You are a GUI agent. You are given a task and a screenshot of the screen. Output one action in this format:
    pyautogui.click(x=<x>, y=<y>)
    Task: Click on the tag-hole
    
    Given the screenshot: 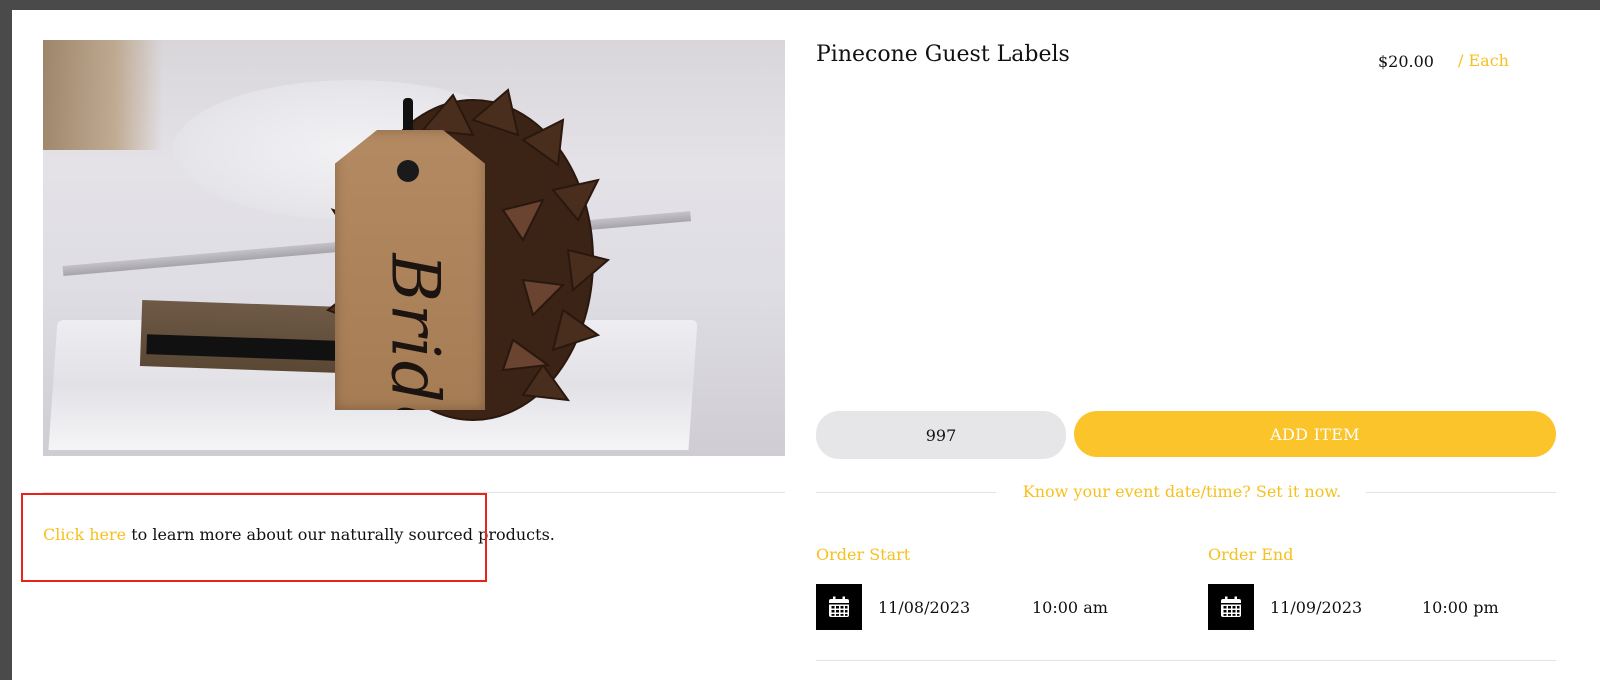 What is the action you would take?
    pyautogui.click(x=408, y=171)
    